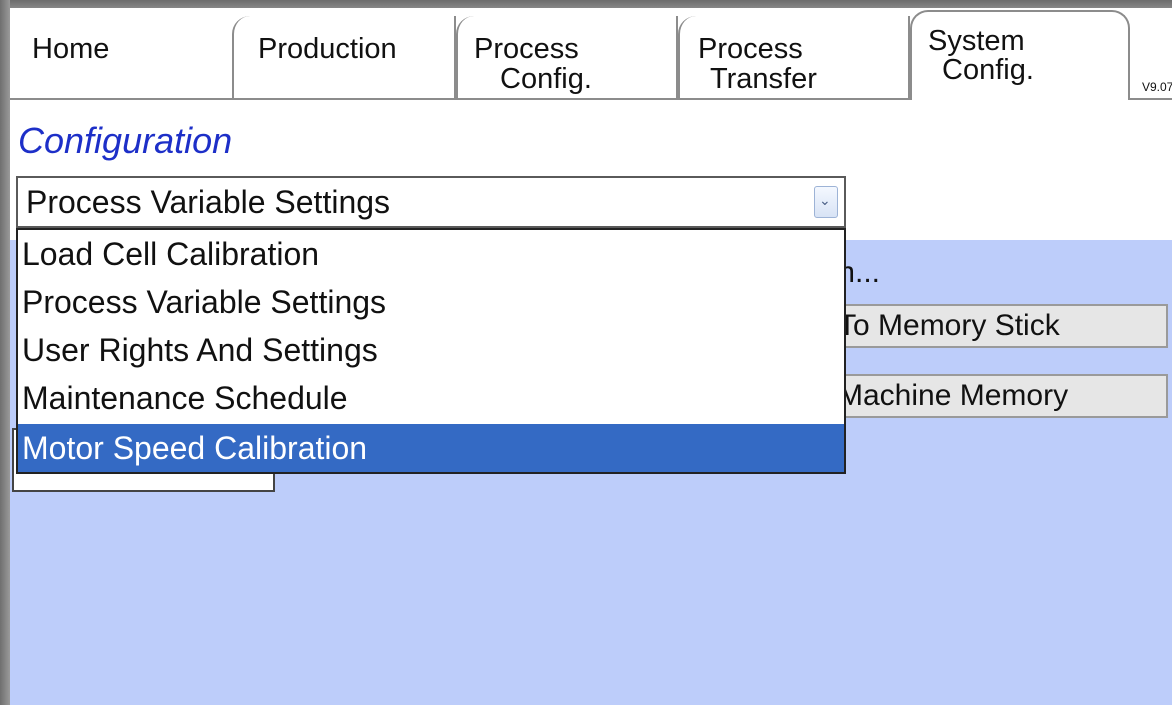 This screenshot has height=705, width=1172. I want to click on tab-production: Production, so click(344, 57).